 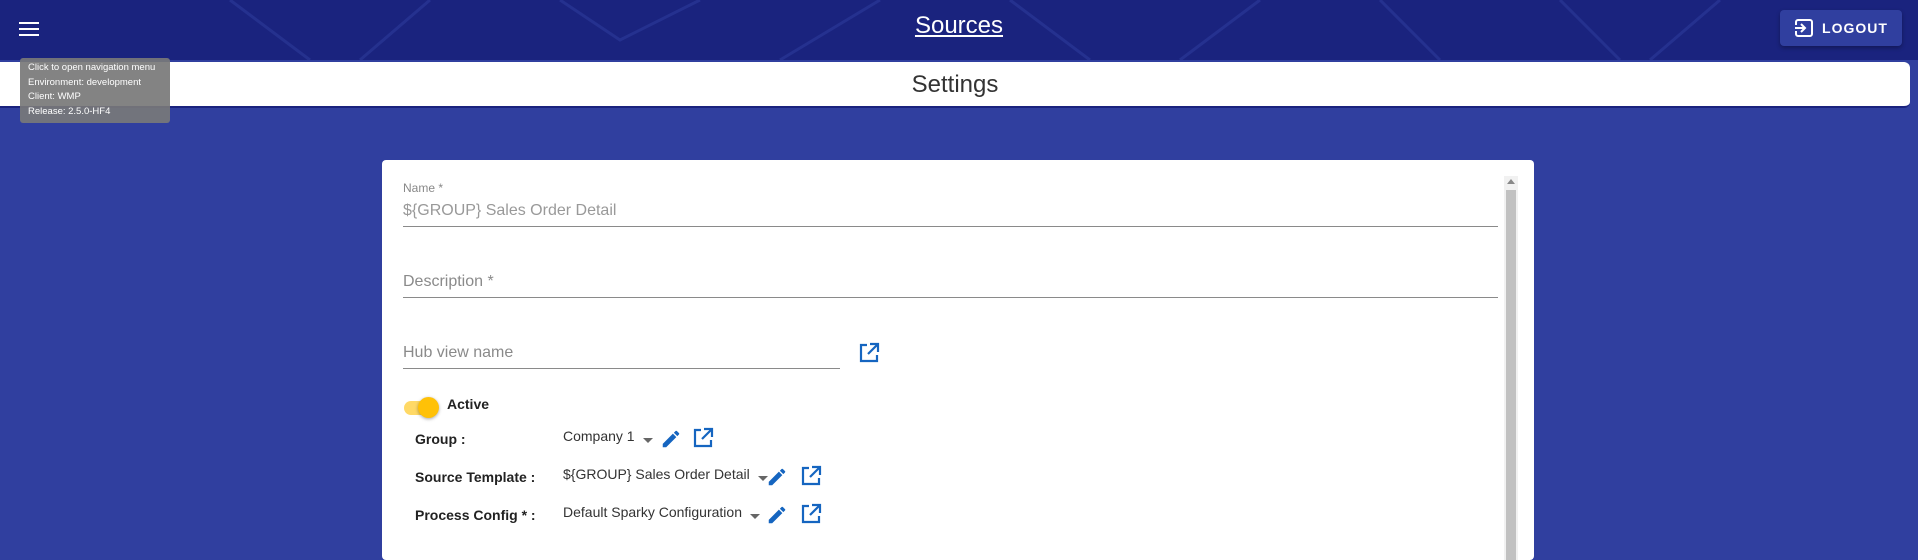 What do you see at coordinates (950, 297) in the screenshot?
I see `description-underline` at bounding box center [950, 297].